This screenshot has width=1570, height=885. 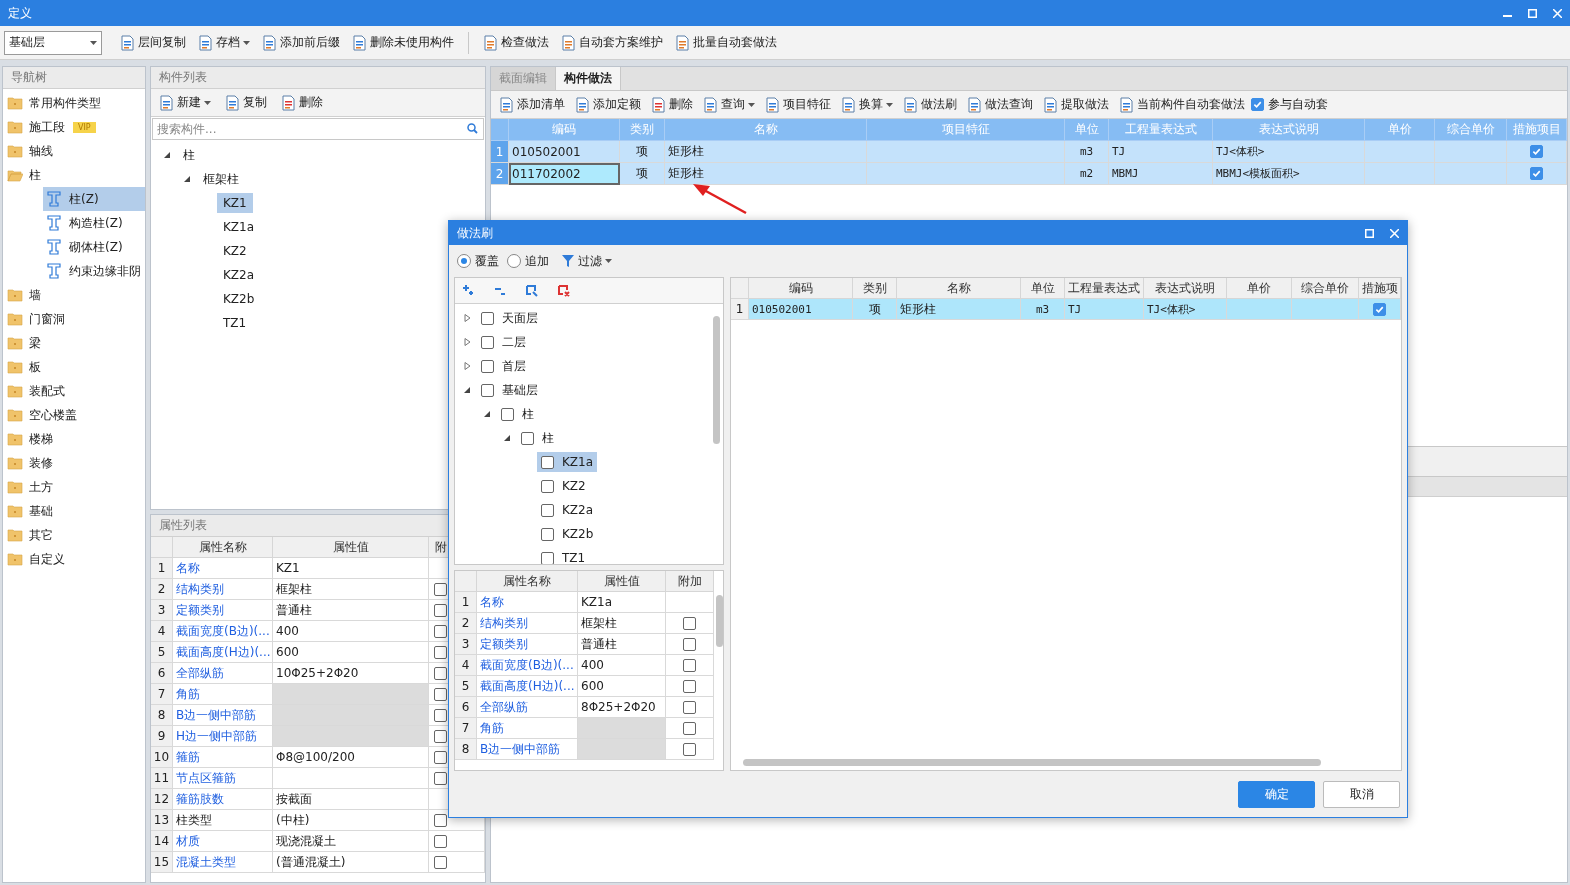 I want to click on search-icon, so click(x=472, y=128).